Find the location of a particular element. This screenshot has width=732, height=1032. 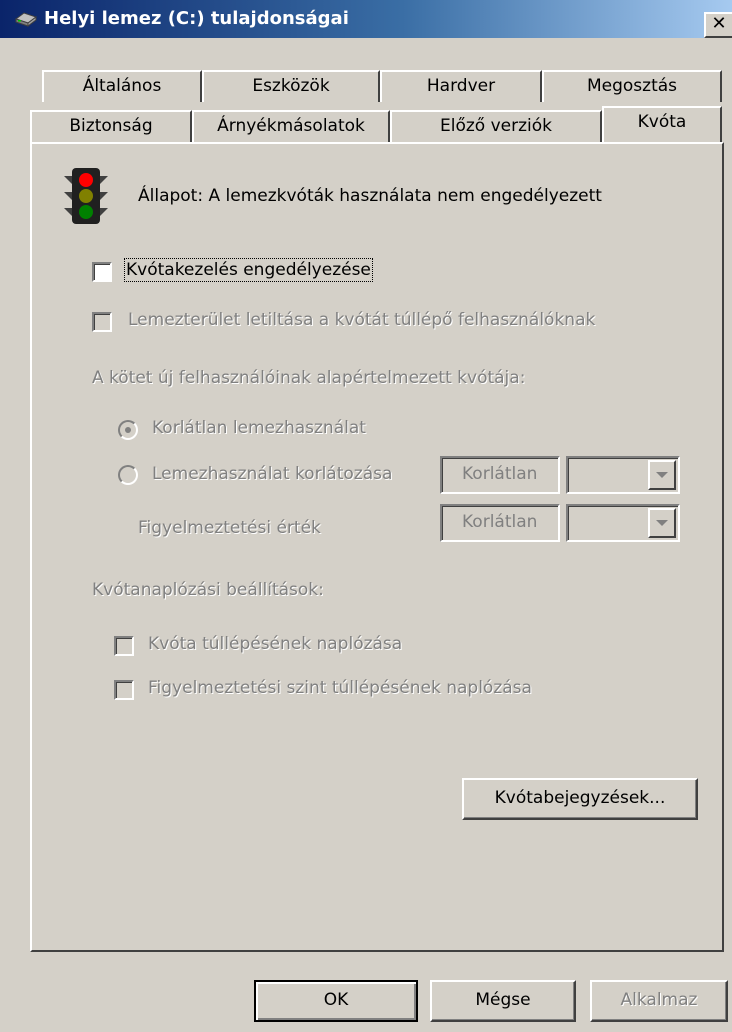

enable-quota-label: Kvótakezelés engedélyezése is located at coordinates (248, 270).